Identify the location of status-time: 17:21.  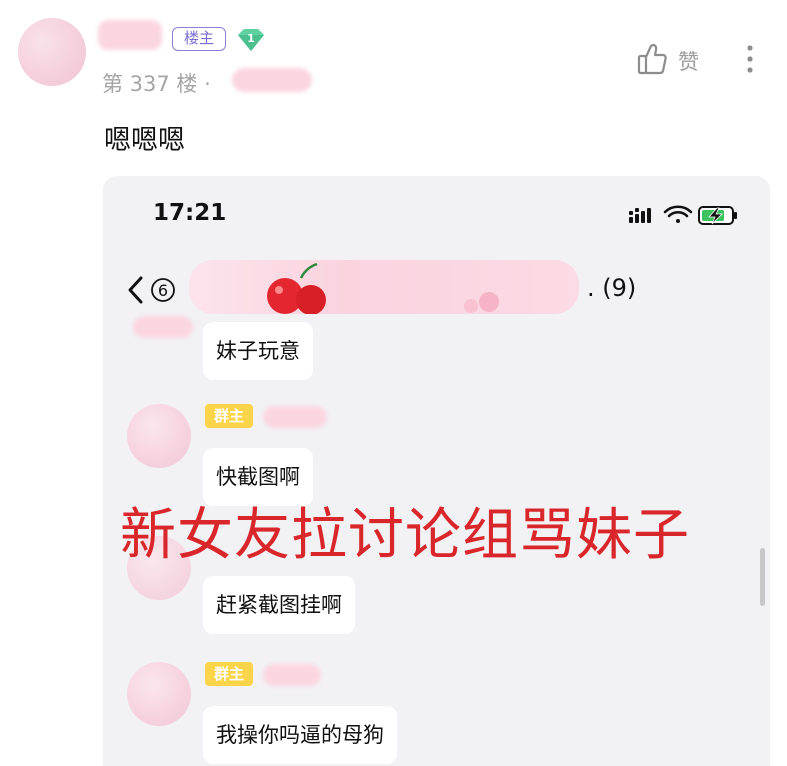
(190, 213).